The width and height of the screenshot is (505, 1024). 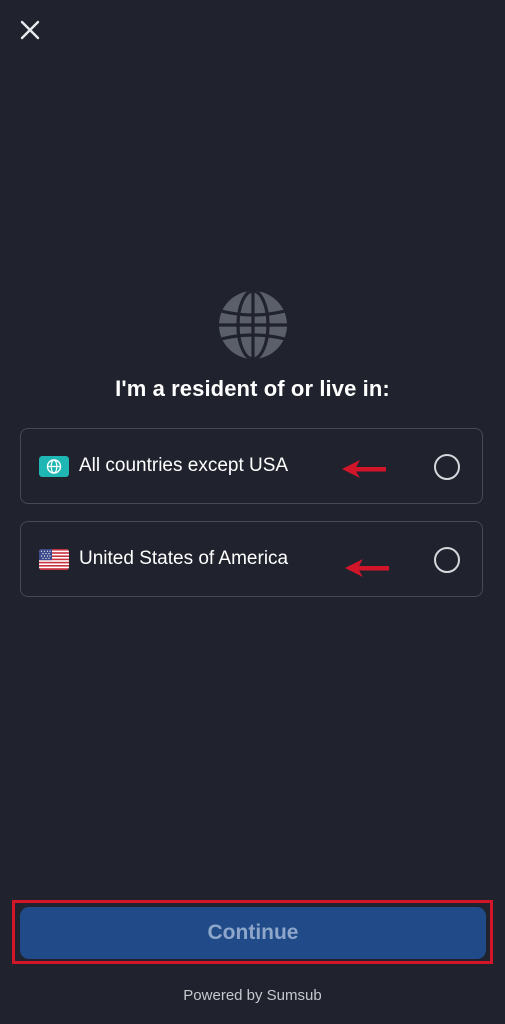 I want to click on option-united-states-of-america: United States of America, so click(x=251, y=559).